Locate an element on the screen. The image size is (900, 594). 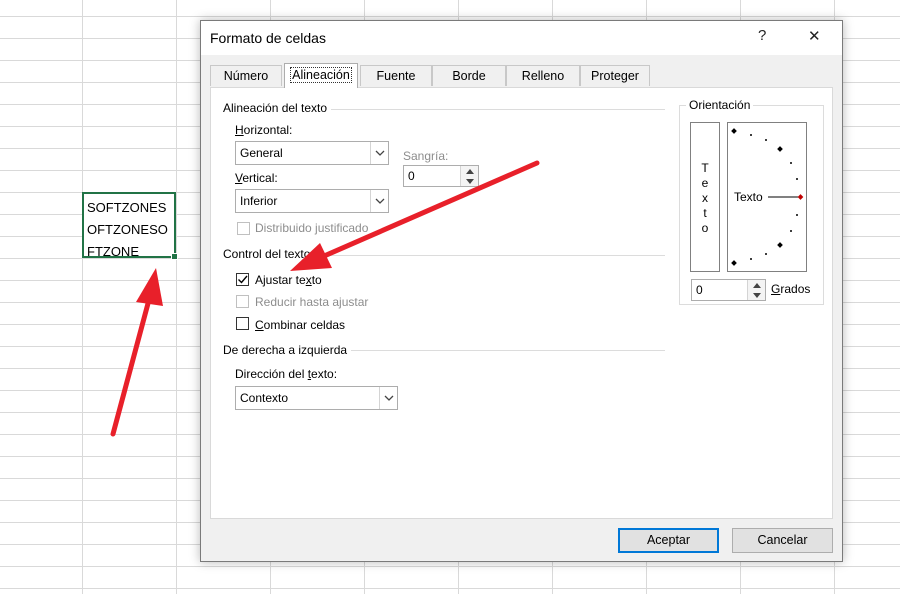
cell-text-line-3: FTZONE is located at coordinates (113, 251).